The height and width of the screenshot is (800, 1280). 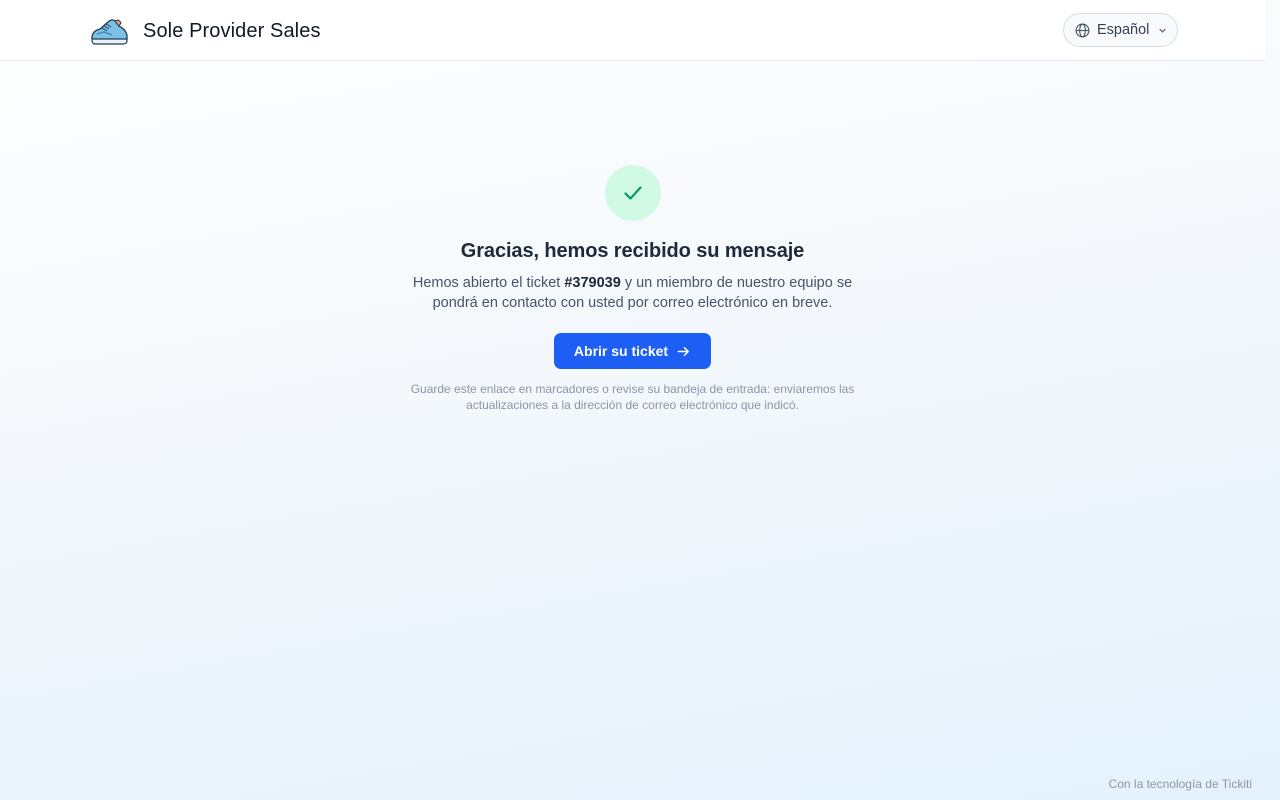 I want to click on brand: Sole Provider Sales, so click(x=204, y=31).